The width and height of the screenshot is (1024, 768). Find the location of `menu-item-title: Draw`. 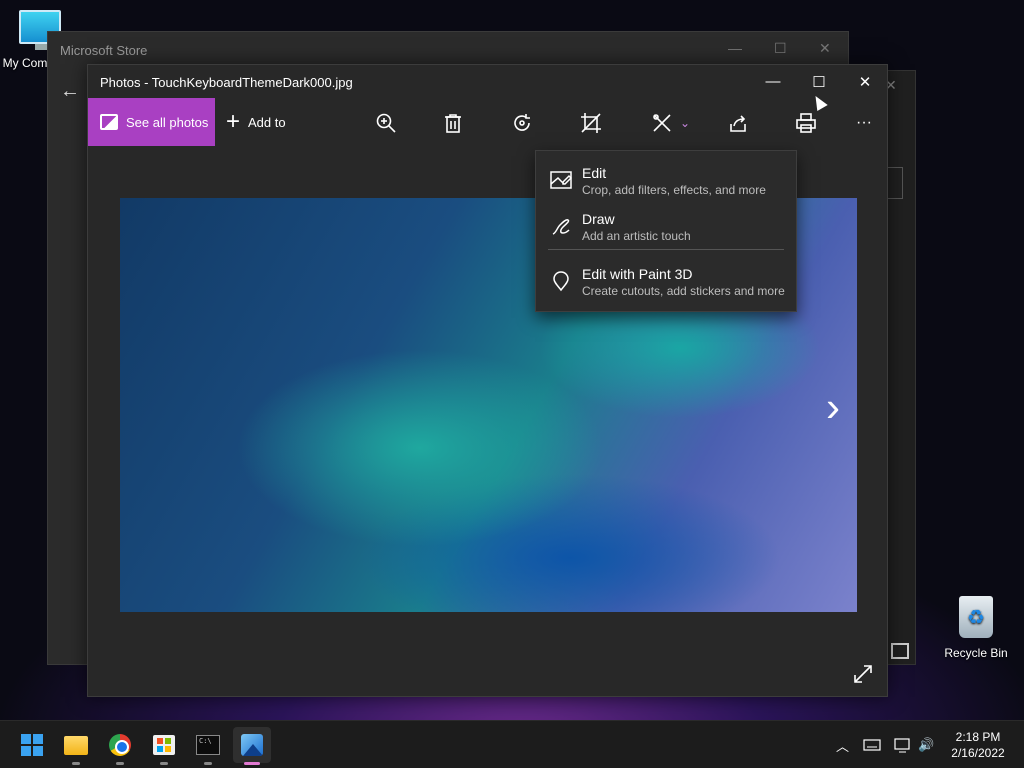

menu-item-title: Draw is located at coordinates (598, 219).